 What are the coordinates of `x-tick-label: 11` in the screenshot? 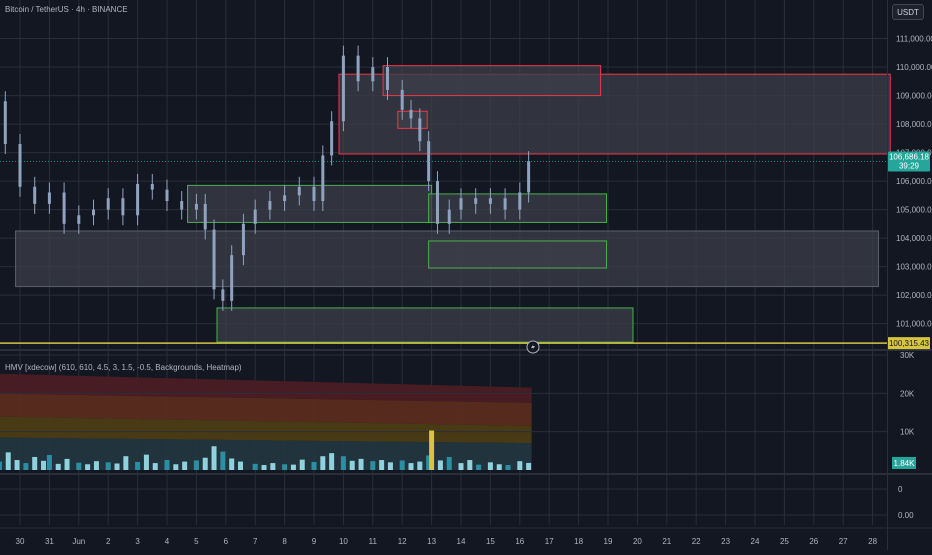 It's located at (373, 541).